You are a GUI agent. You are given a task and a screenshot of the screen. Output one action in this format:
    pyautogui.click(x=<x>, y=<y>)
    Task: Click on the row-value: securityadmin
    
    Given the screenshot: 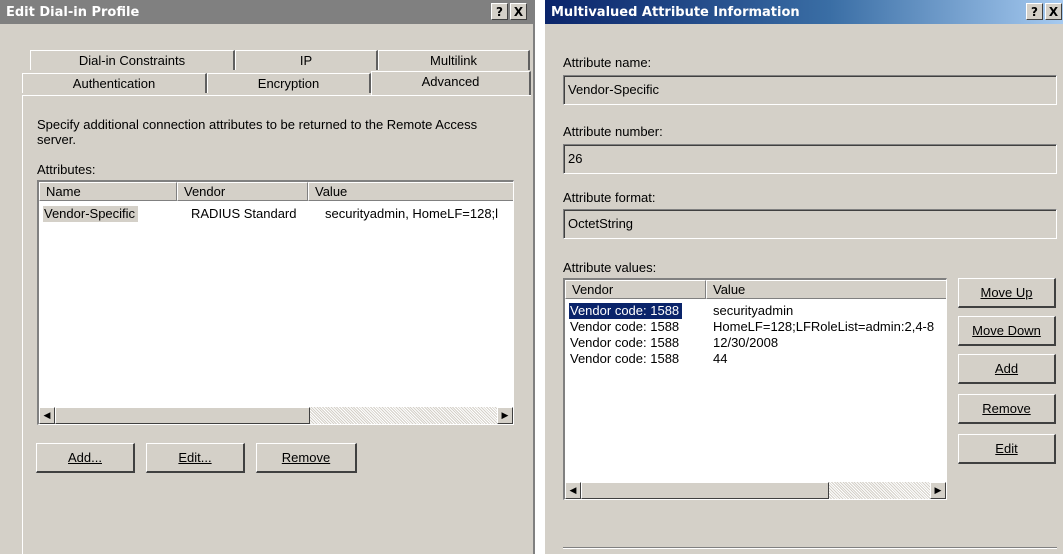 What is the action you would take?
    pyautogui.click(x=753, y=310)
    